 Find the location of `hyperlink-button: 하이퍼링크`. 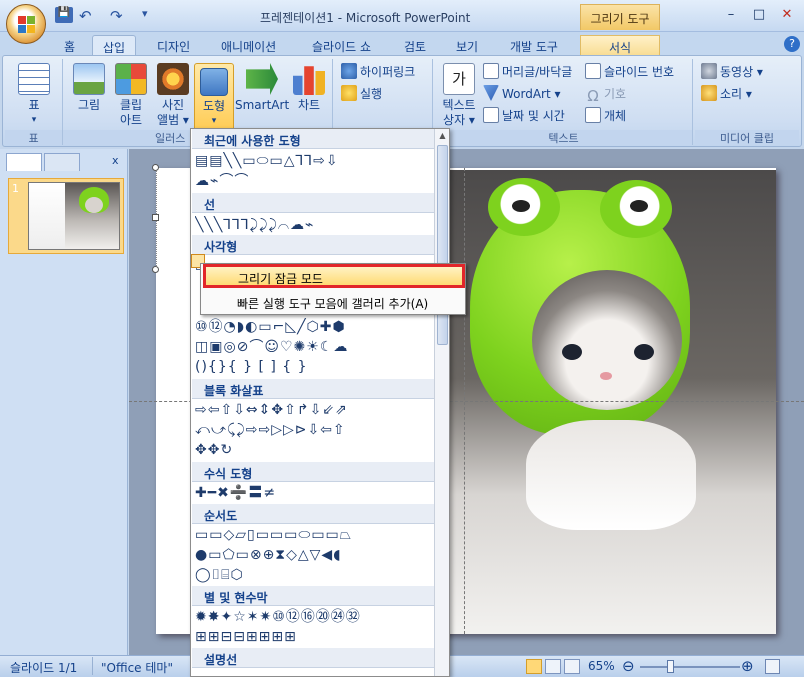

hyperlink-button: 하이퍼링크 is located at coordinates (378, 72).